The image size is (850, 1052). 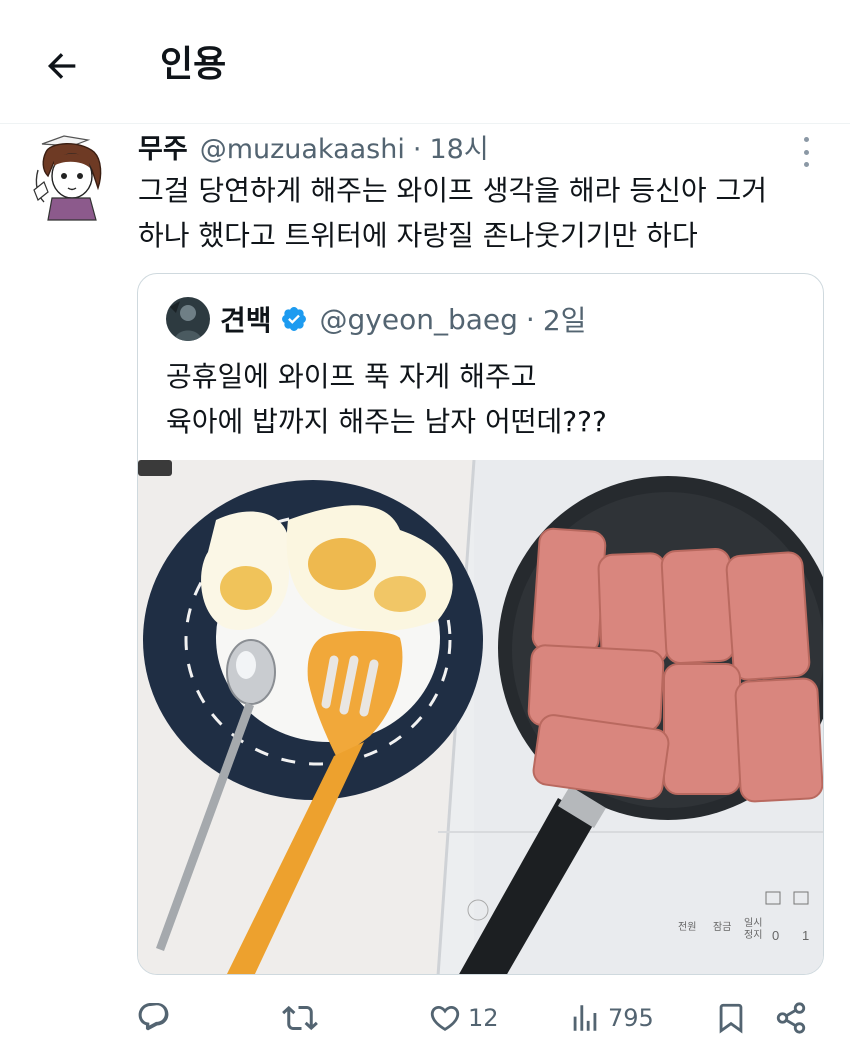 I want to click on top-bar: 인용, so click(x=425, y=62).